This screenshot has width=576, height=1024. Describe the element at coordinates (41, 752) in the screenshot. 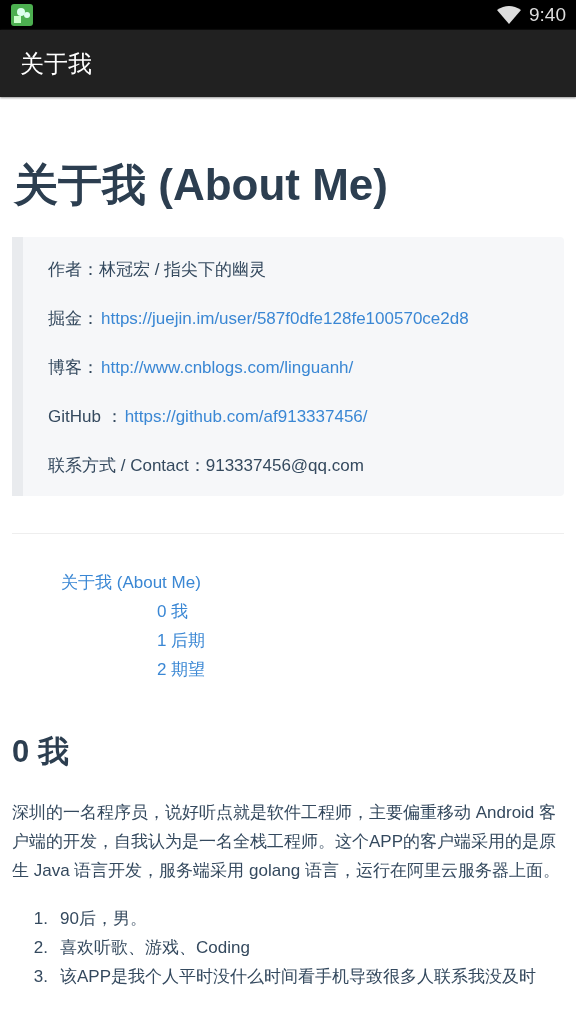

I see `section-heading: 0 我` at that location.